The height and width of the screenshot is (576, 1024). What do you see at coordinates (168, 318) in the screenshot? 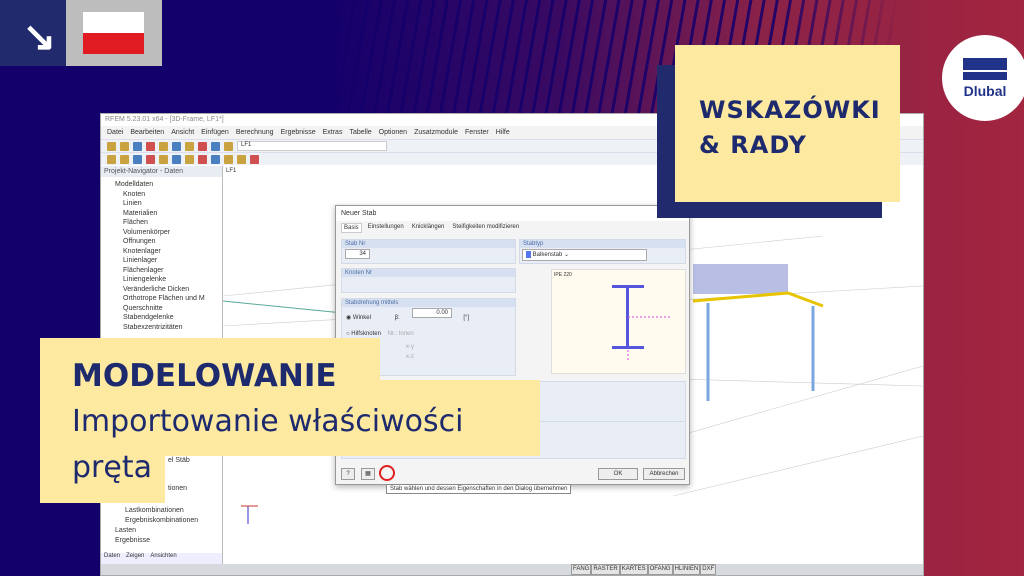
I see `tree-item: Stabendgelenke` at bounding box center [168, 318].